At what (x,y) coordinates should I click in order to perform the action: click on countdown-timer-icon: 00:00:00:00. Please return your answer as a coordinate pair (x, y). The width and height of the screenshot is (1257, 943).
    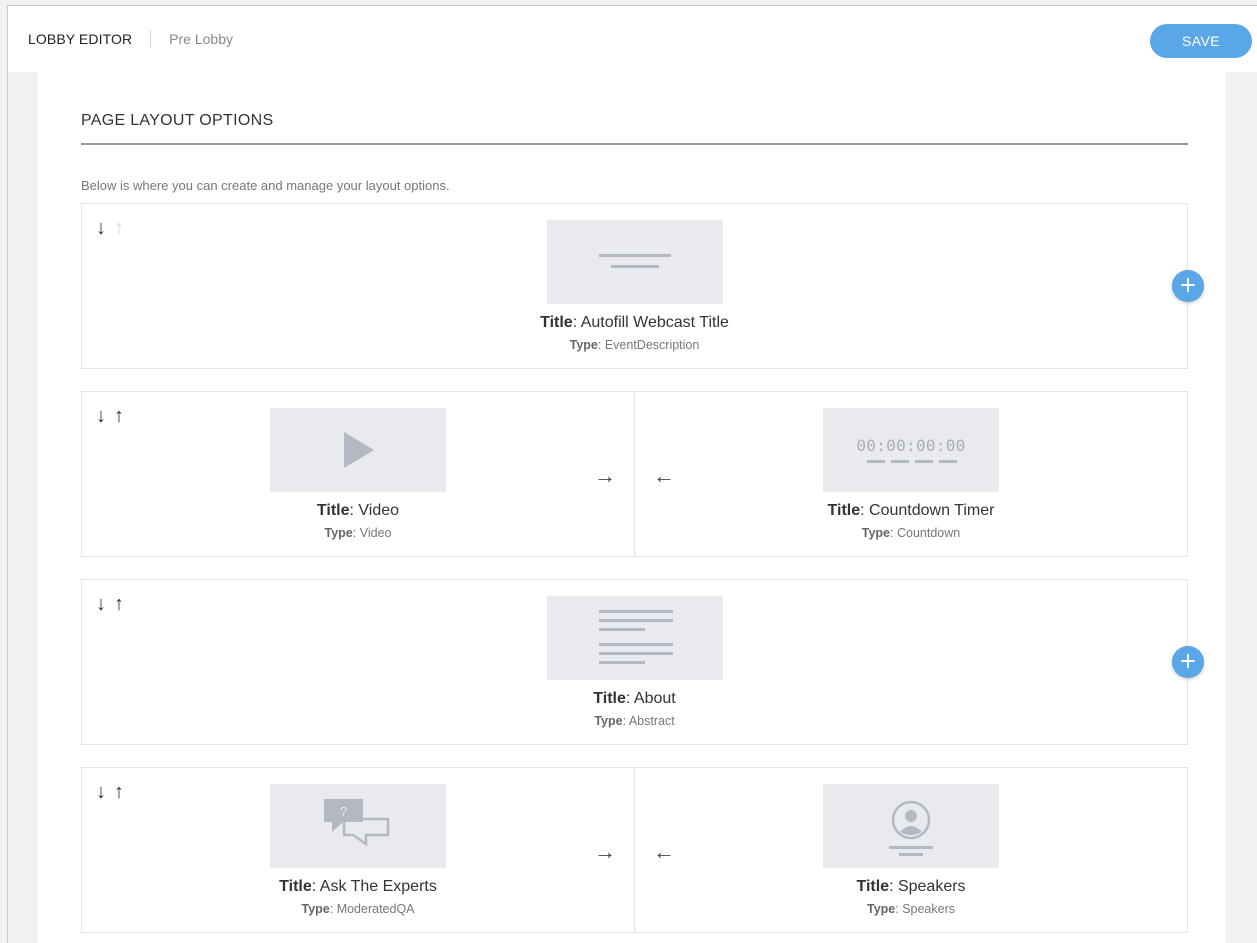
    Looking at the image, I should click on (911, 450).